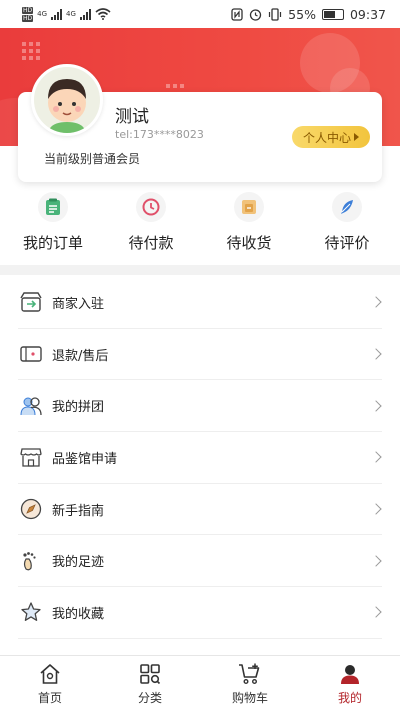 This screenshot has height=711, width=400. I want to click on order-item-label: 待评价, so click(347, 243).